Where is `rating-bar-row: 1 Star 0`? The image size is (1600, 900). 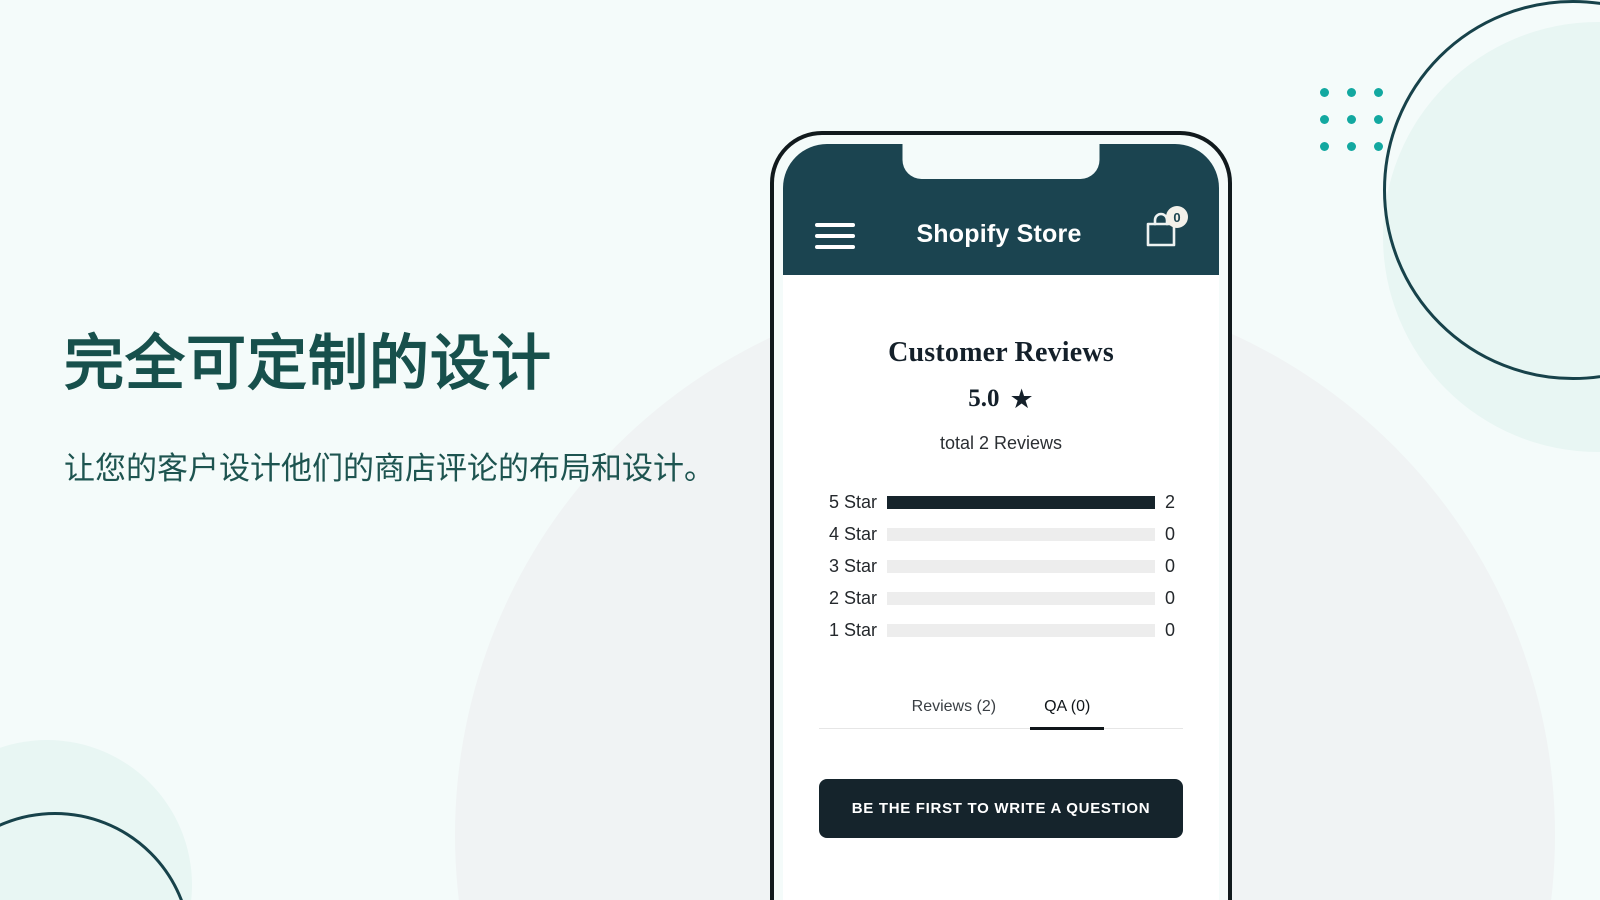 rating-bar-row: 1 Star 0 is located at coordinates (1001, 630).